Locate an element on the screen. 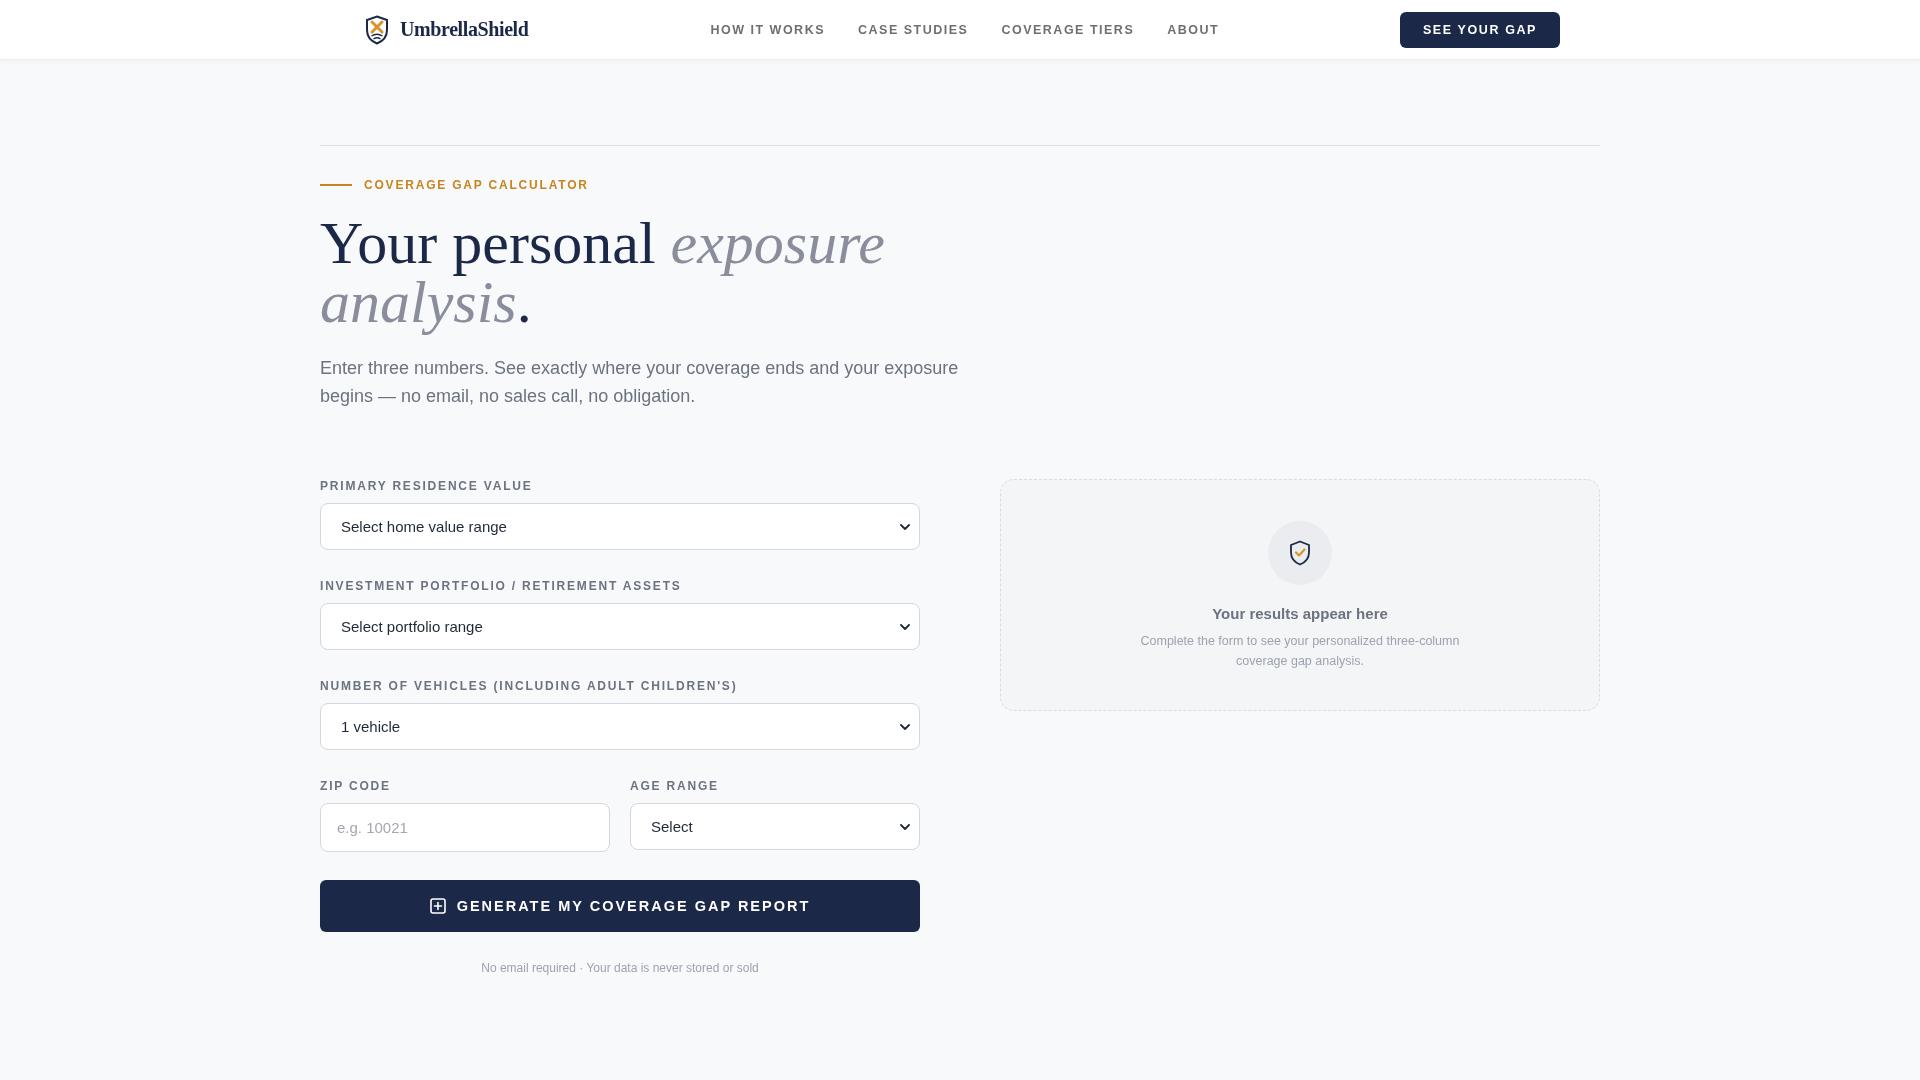  see-gap-button: SEE YOUR GAP is located at coordinates (1480, 29).